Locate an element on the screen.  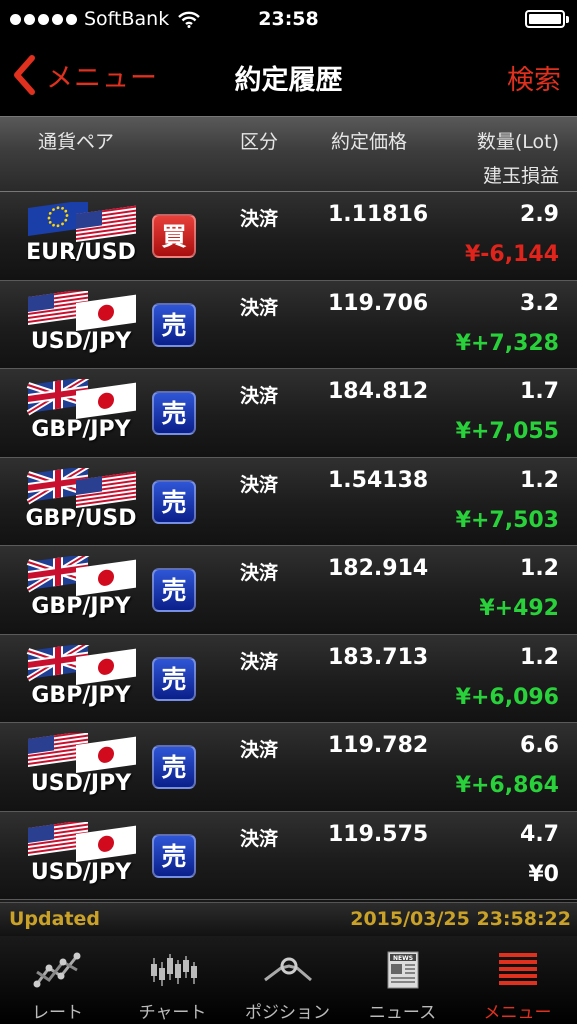
lot-quantity: 1.7 is located at coordinates (539, 391).